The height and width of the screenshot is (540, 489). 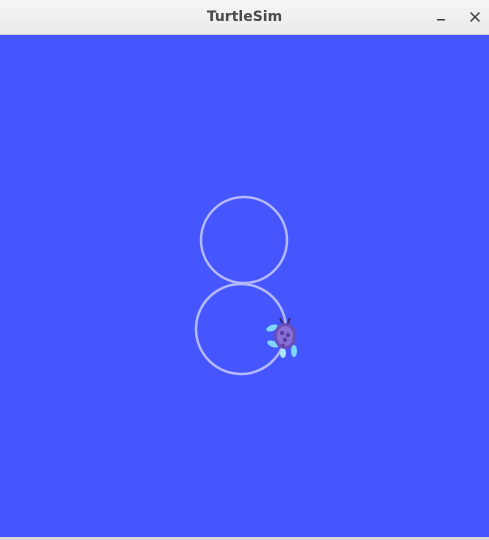 What do you see at coordinates (281, 337) in the screenshot?
I see `turtle-icon` at bounding box center [281, 337].